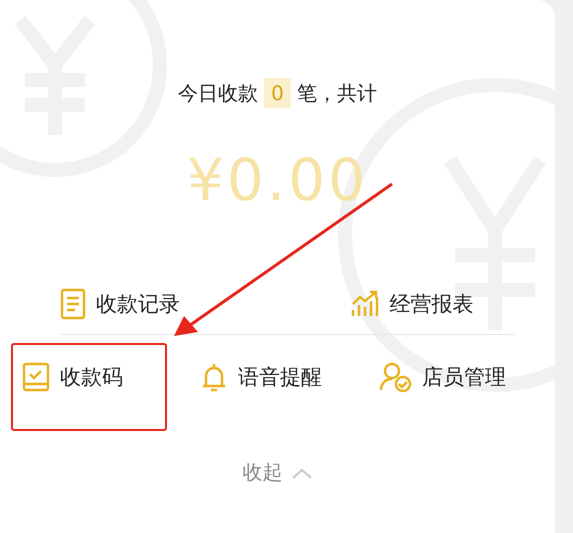 The width and height of the screenshot is (573, 533). What do you see at coordinates (278, 180) in the screenshot?
I see `amount-total: ¥0.00` at bounding box center [278, 180].